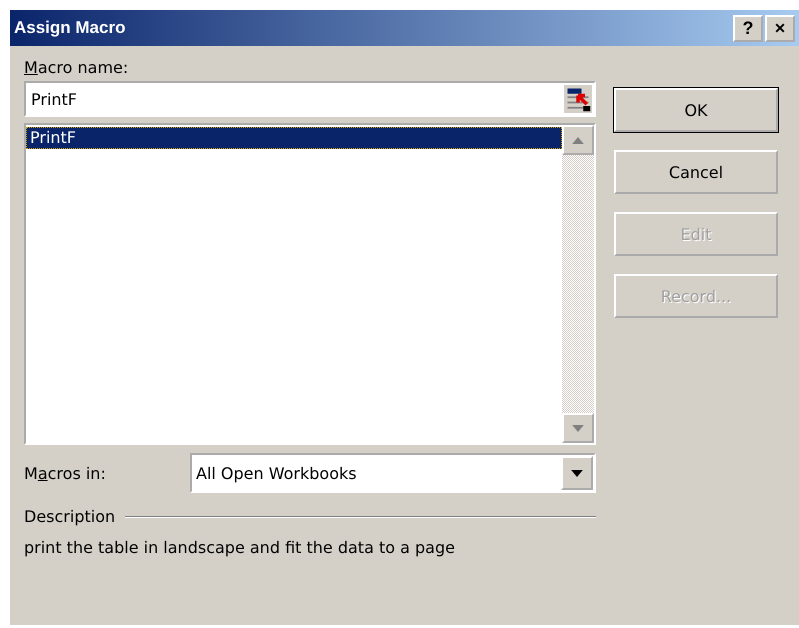  I want to click on group-label: Description, so click(70, 516).